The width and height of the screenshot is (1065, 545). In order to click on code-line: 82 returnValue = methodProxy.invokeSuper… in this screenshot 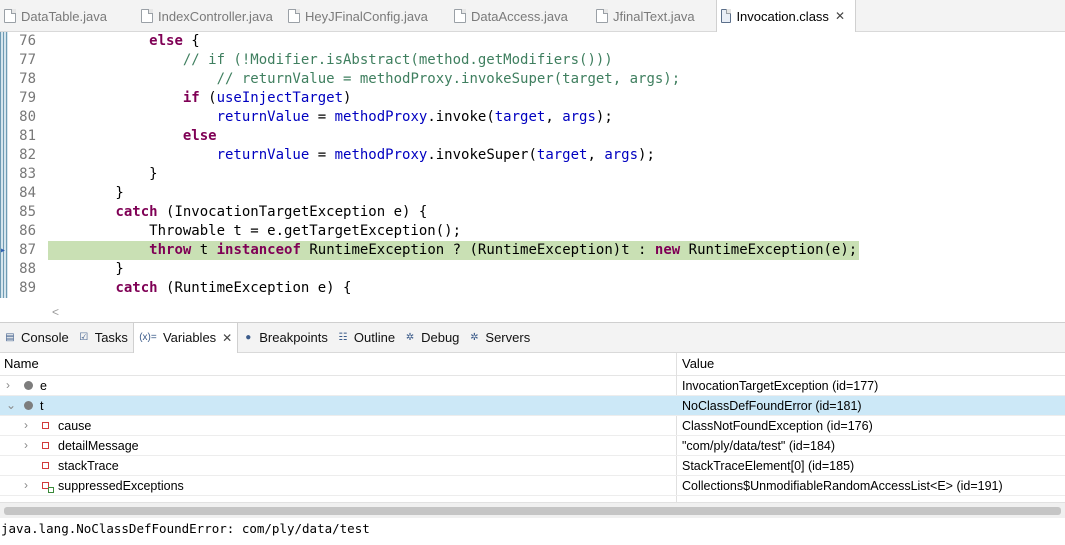, I will do `click(532, 155)`.